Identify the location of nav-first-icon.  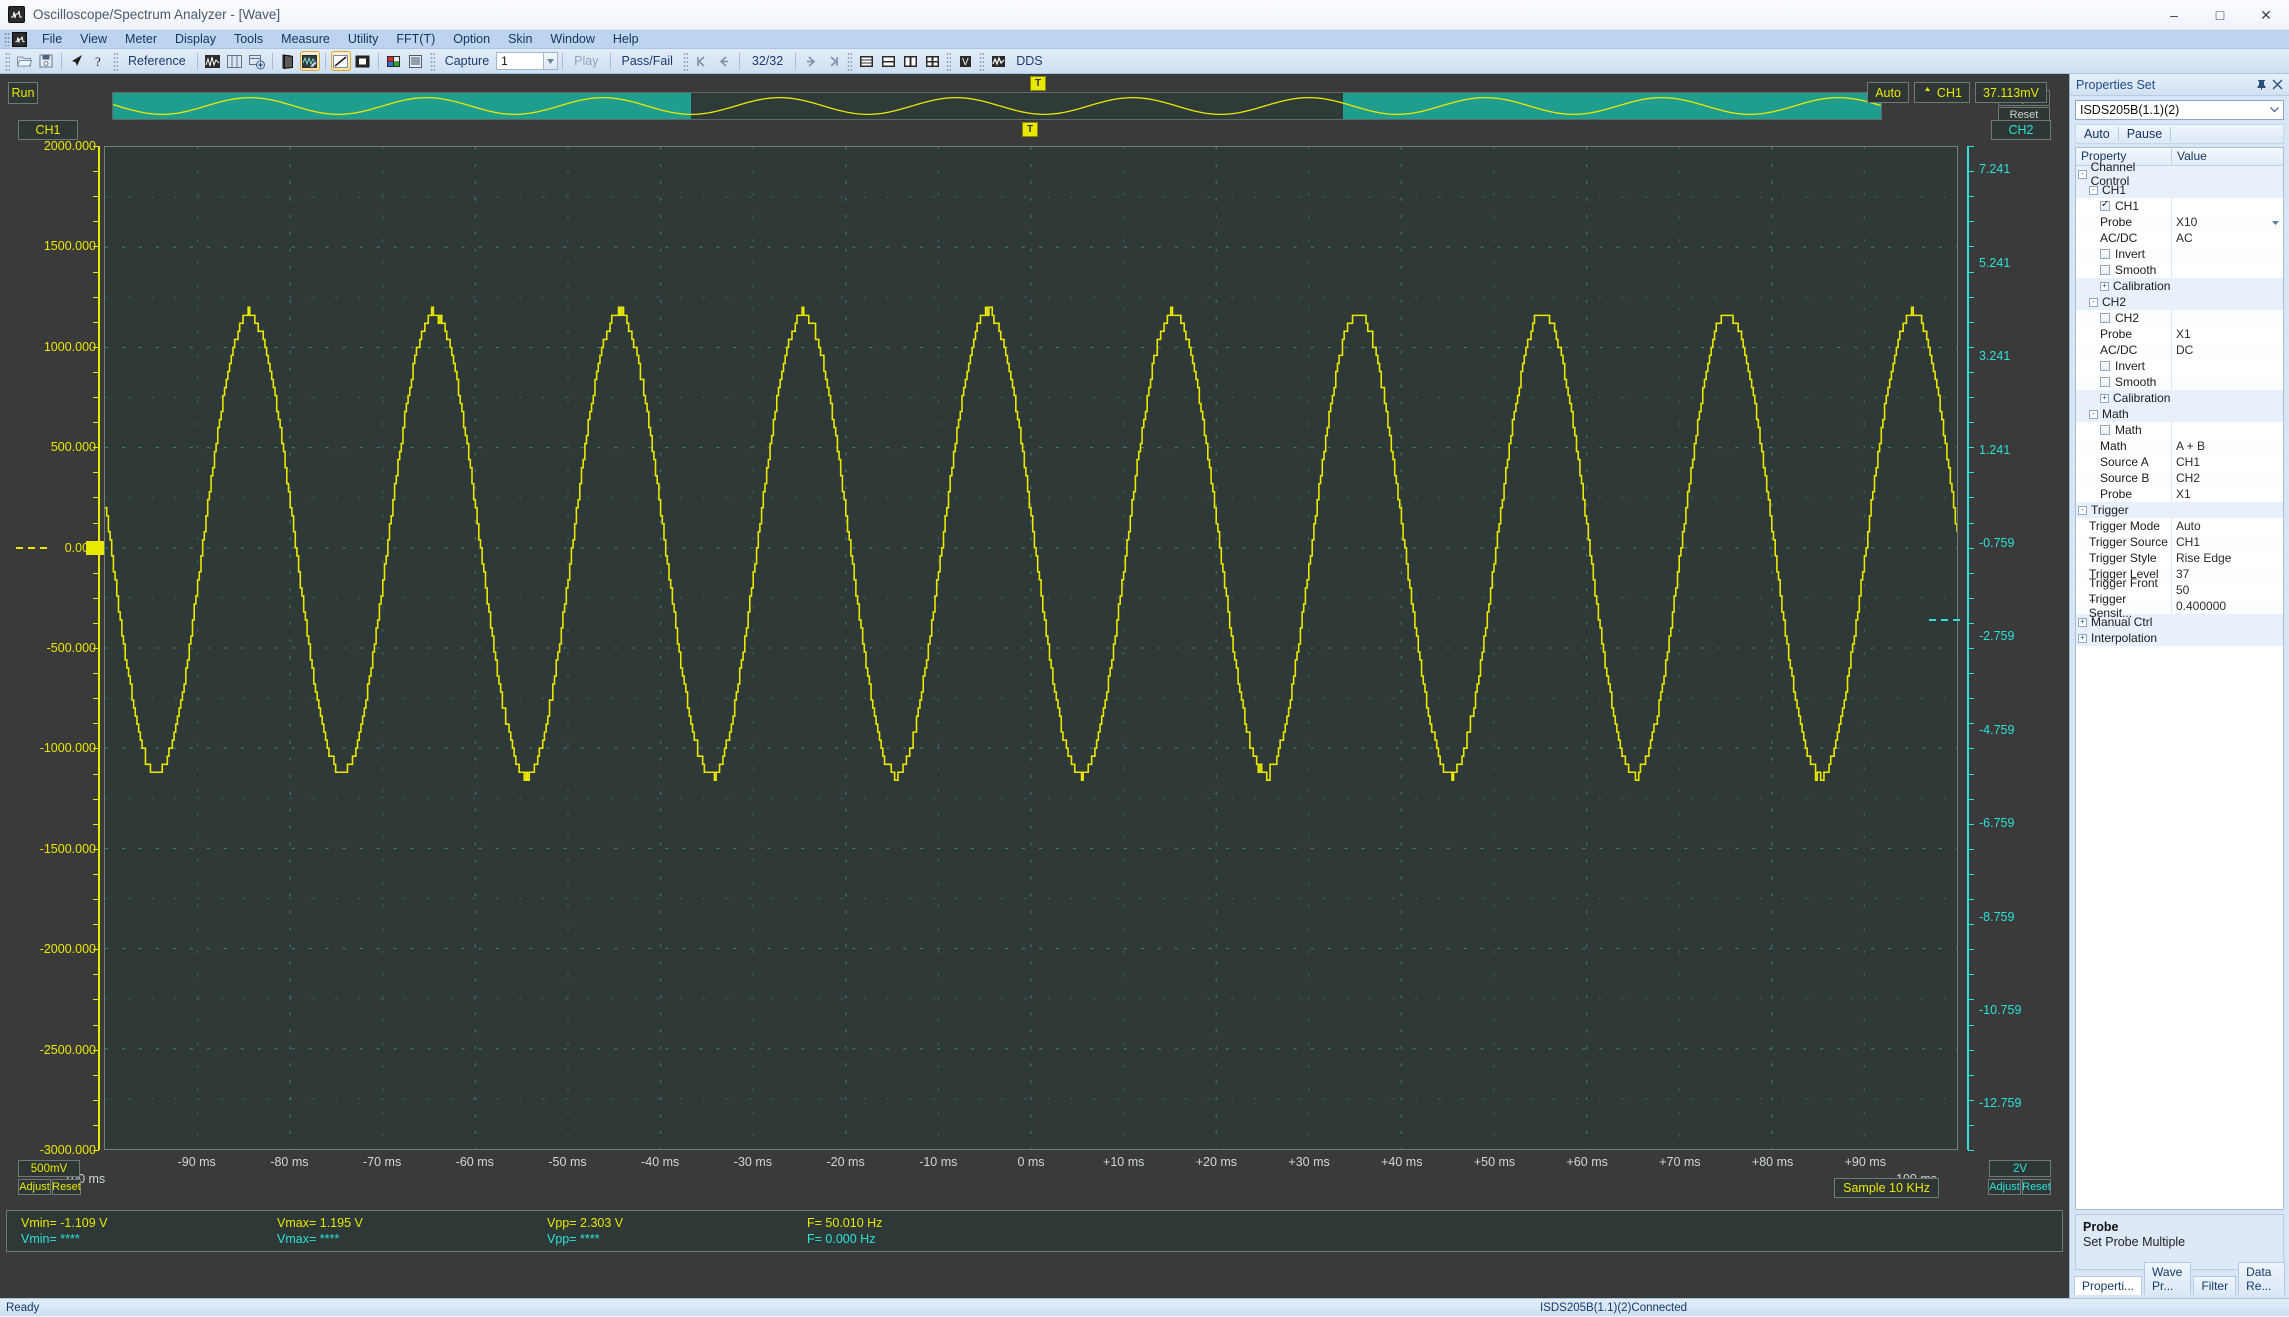
(702, 61).